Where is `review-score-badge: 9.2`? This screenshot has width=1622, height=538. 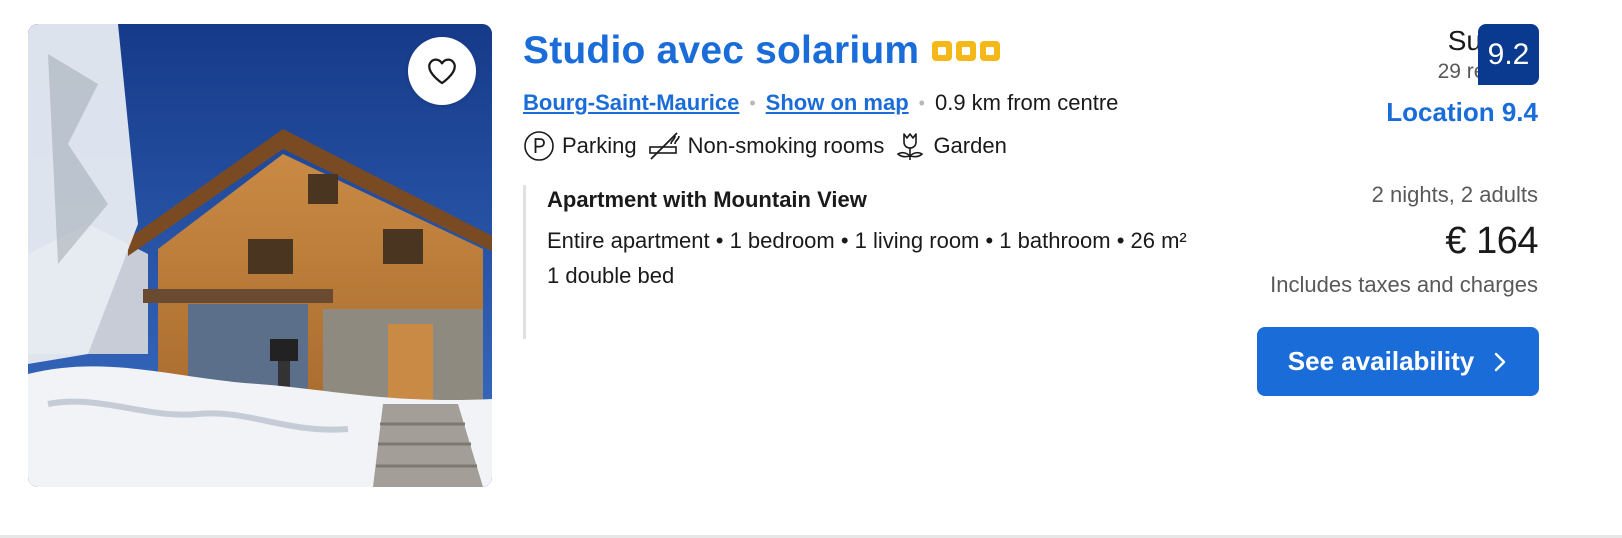 review-score-badge: 9.2 is located at coordinates (1508, 54).